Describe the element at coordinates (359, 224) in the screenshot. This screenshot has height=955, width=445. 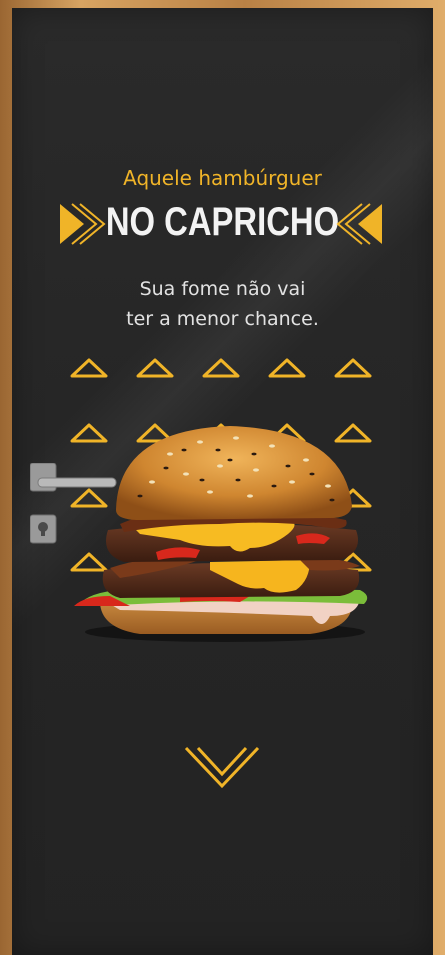
I see `double-chevron-left-icon` at that location.